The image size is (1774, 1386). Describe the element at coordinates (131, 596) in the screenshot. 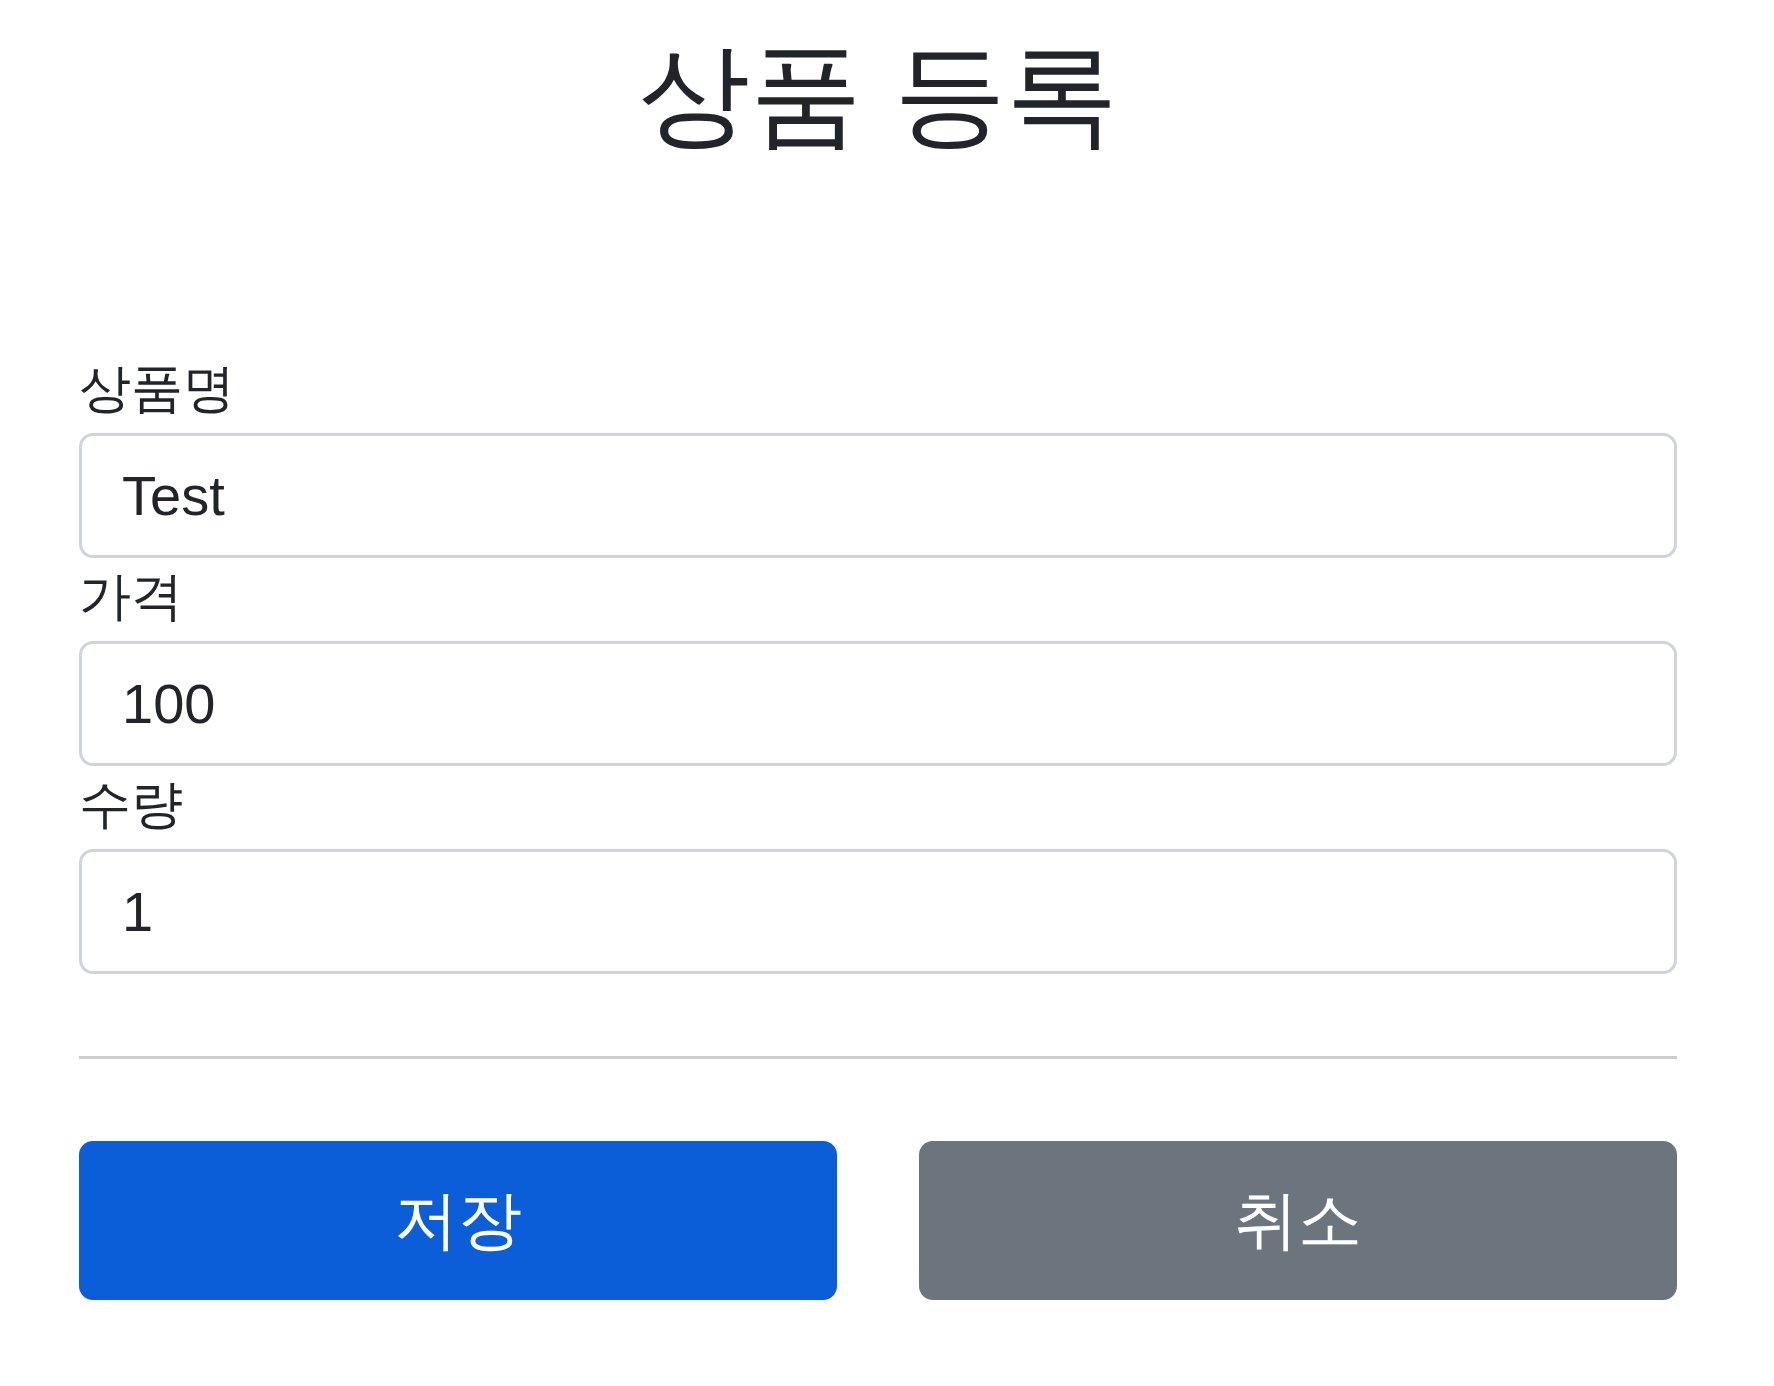

I see `field-label: 가격` at that location.